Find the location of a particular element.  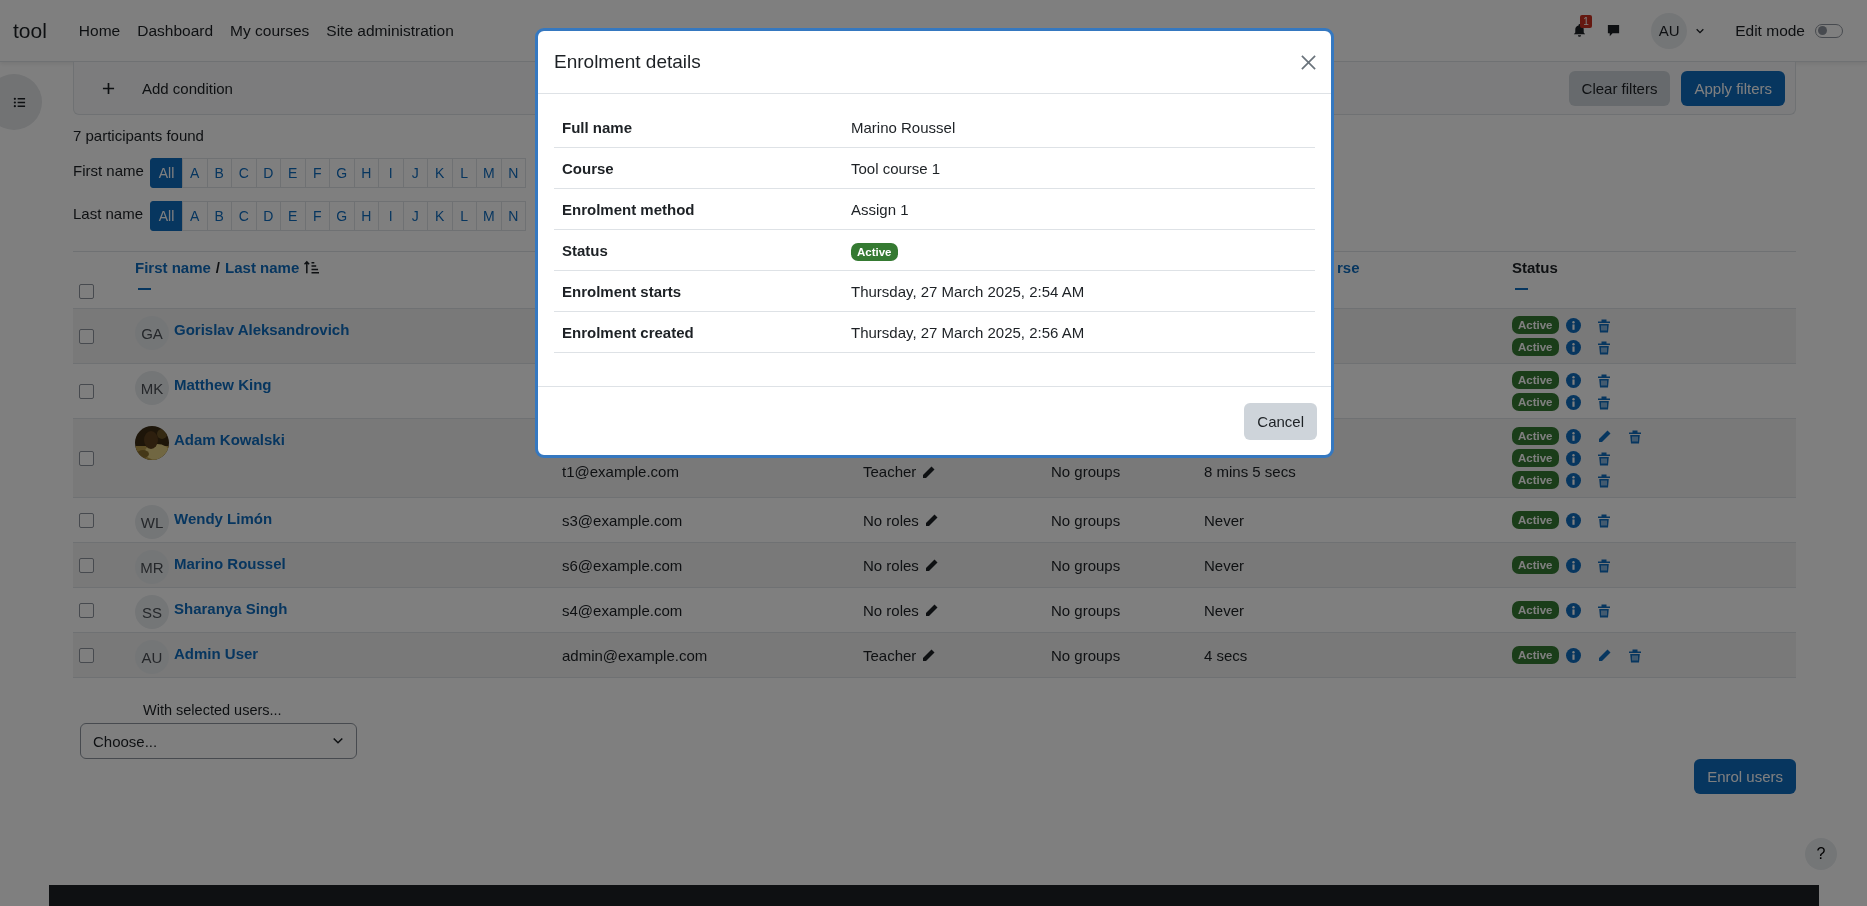

plus-icon is located at coordinates (108, 88).